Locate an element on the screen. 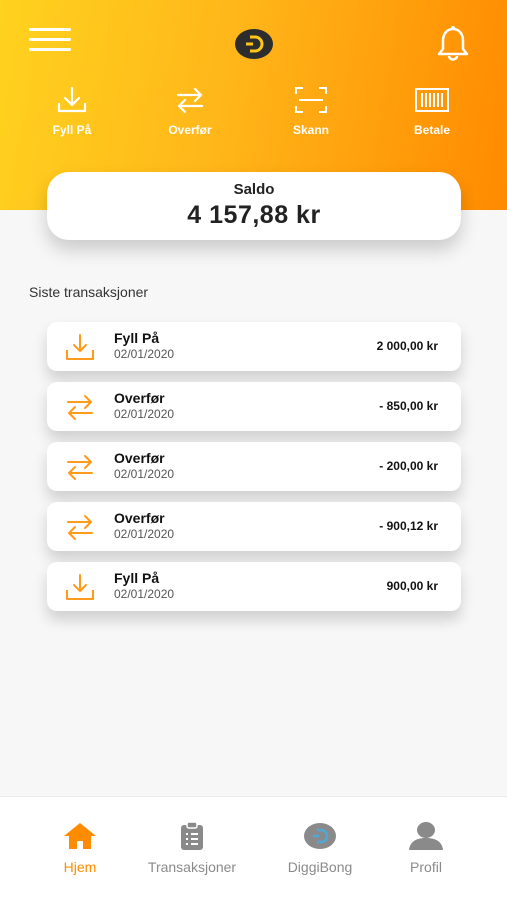  pay-label: Betale is located at coordinates (432, 130).